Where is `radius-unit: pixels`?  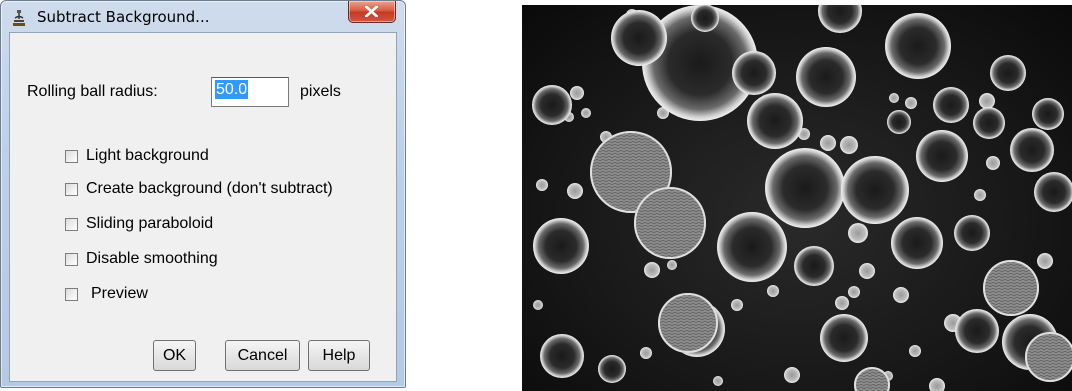
radius-unit: pixels is located at coordinates (320, 91).